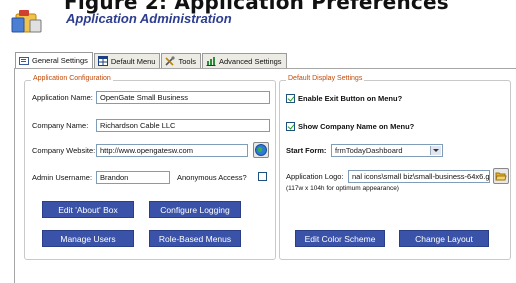  Describe the element at coordinates (62, 97) in the screenshot. I see `application-name-label: Application Name:` at that location.